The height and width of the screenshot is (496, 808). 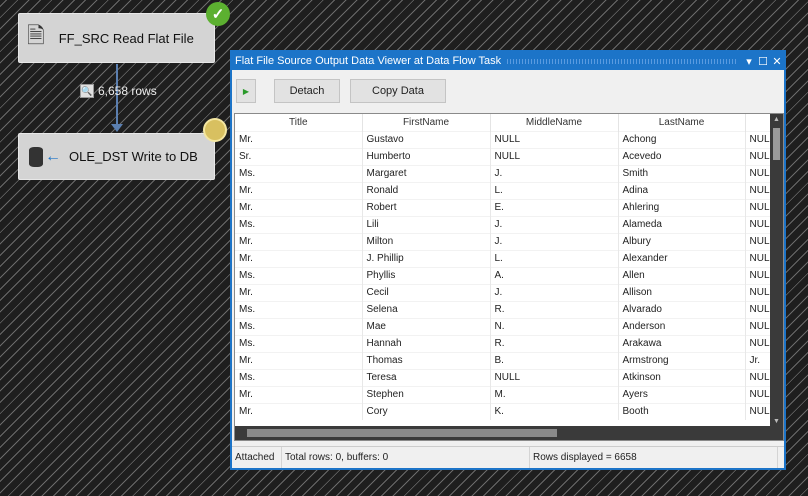 I want to click on table-row: Mr. J. Phillip L. Alexander NULL, so click(x=506, y=258).